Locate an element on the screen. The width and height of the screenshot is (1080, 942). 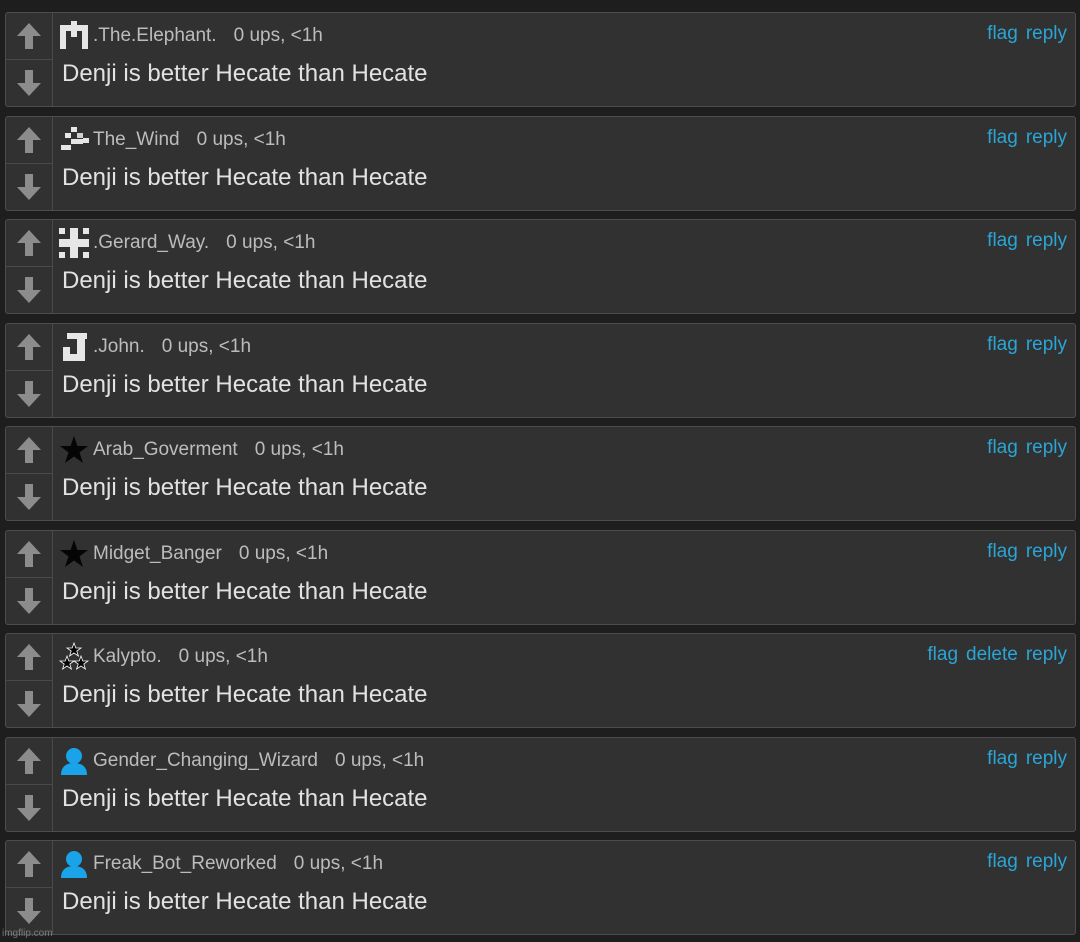
username-link: .Gerard_Way. is located at coordinates (151, 243).